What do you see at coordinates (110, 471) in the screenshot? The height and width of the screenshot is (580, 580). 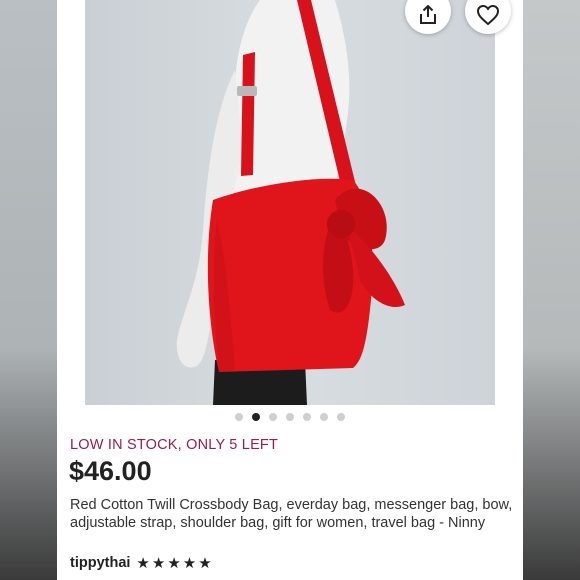 I see `price: $46.00` at bounding box center [110, 471].